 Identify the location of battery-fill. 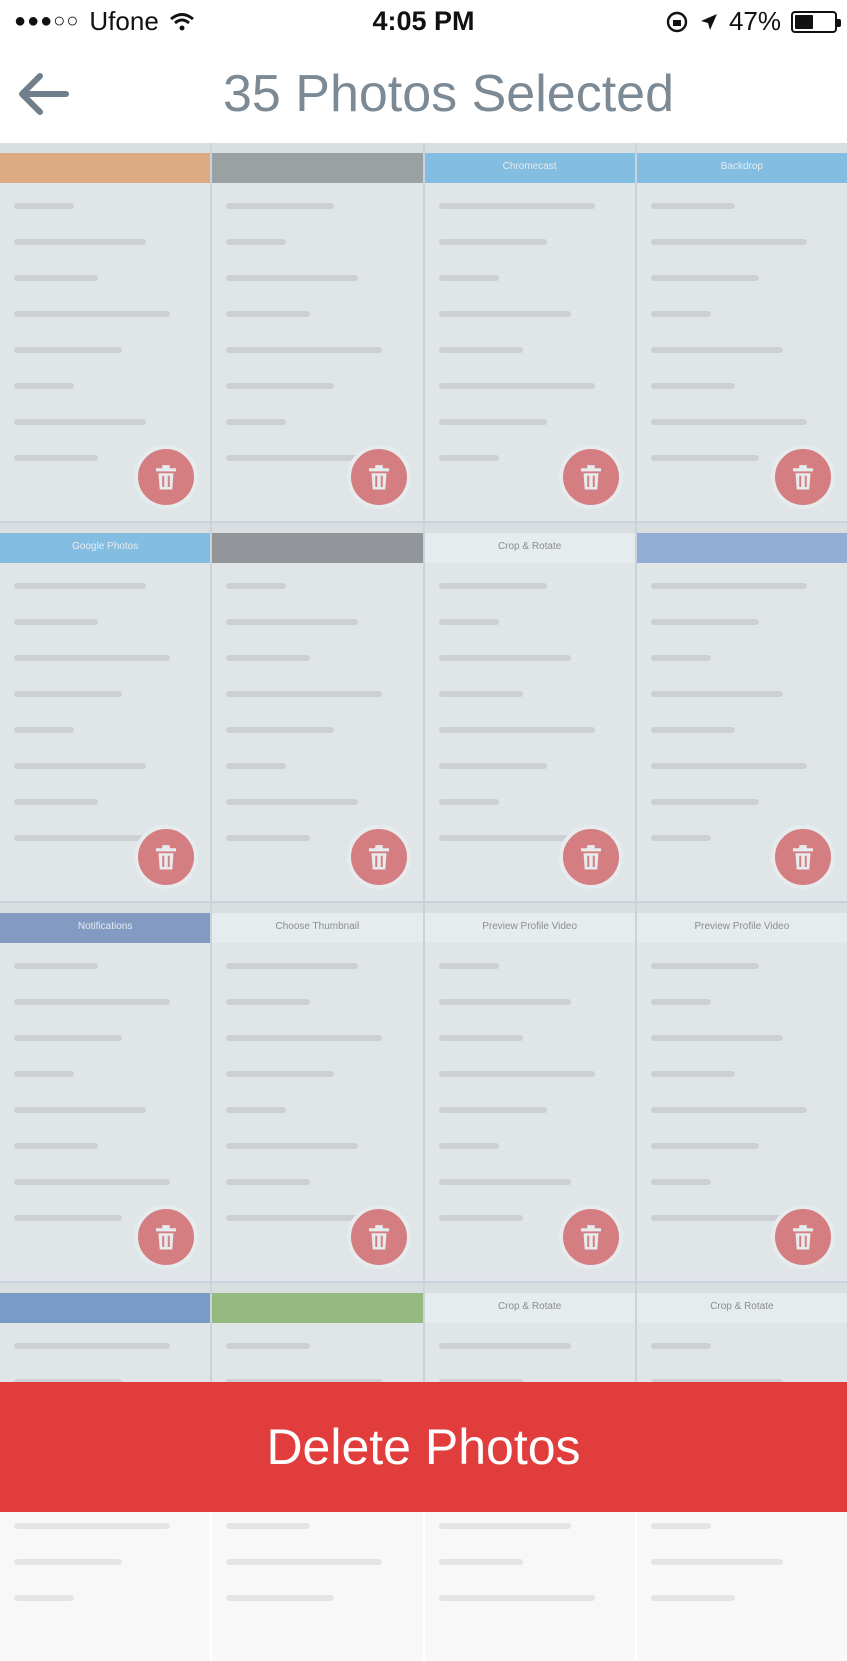
(804, 21).